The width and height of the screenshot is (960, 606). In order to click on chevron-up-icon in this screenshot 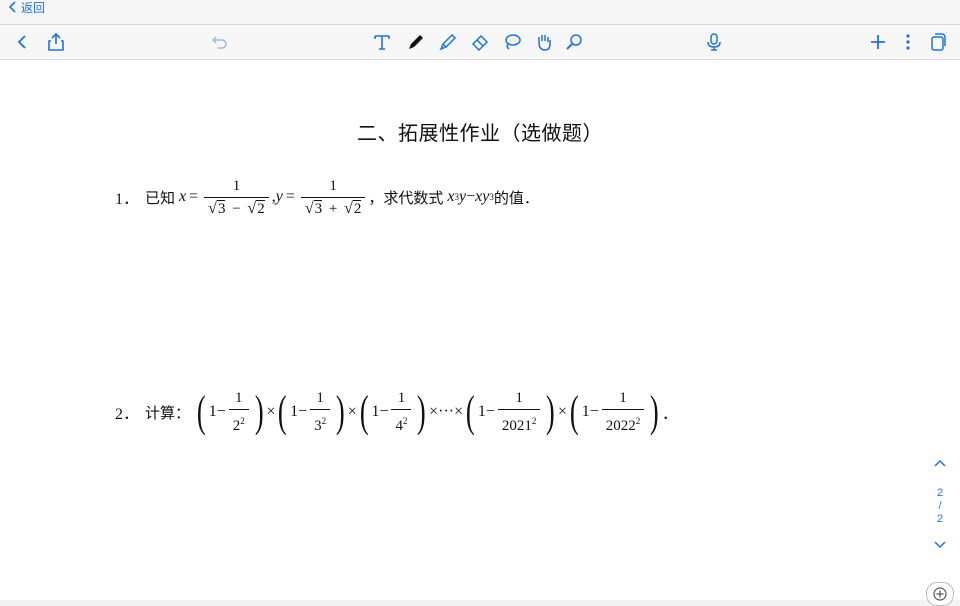, I will do `click(940, 463)`.